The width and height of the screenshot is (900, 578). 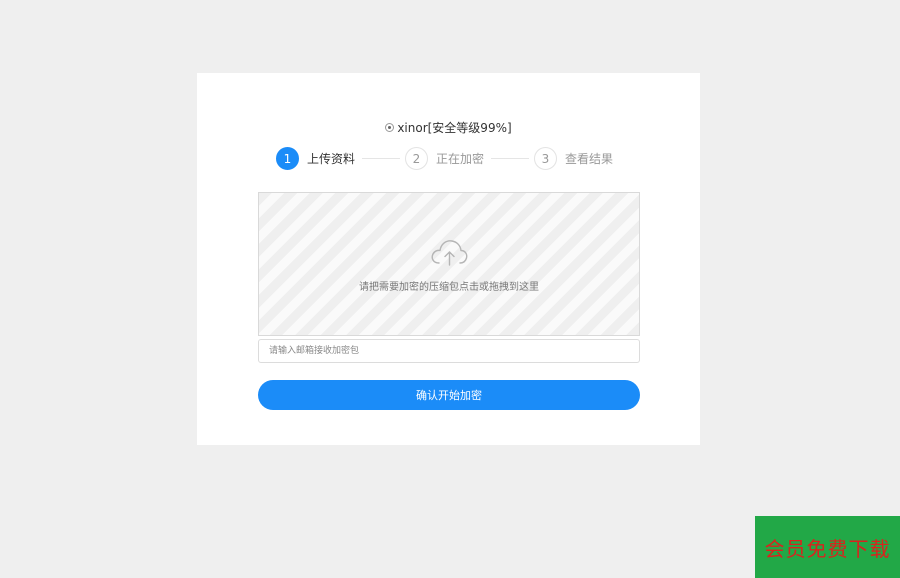 I want to click on progress-steps: 1 上传资料 2 正在加密 3 查看结果, so click(x=456, y=158).